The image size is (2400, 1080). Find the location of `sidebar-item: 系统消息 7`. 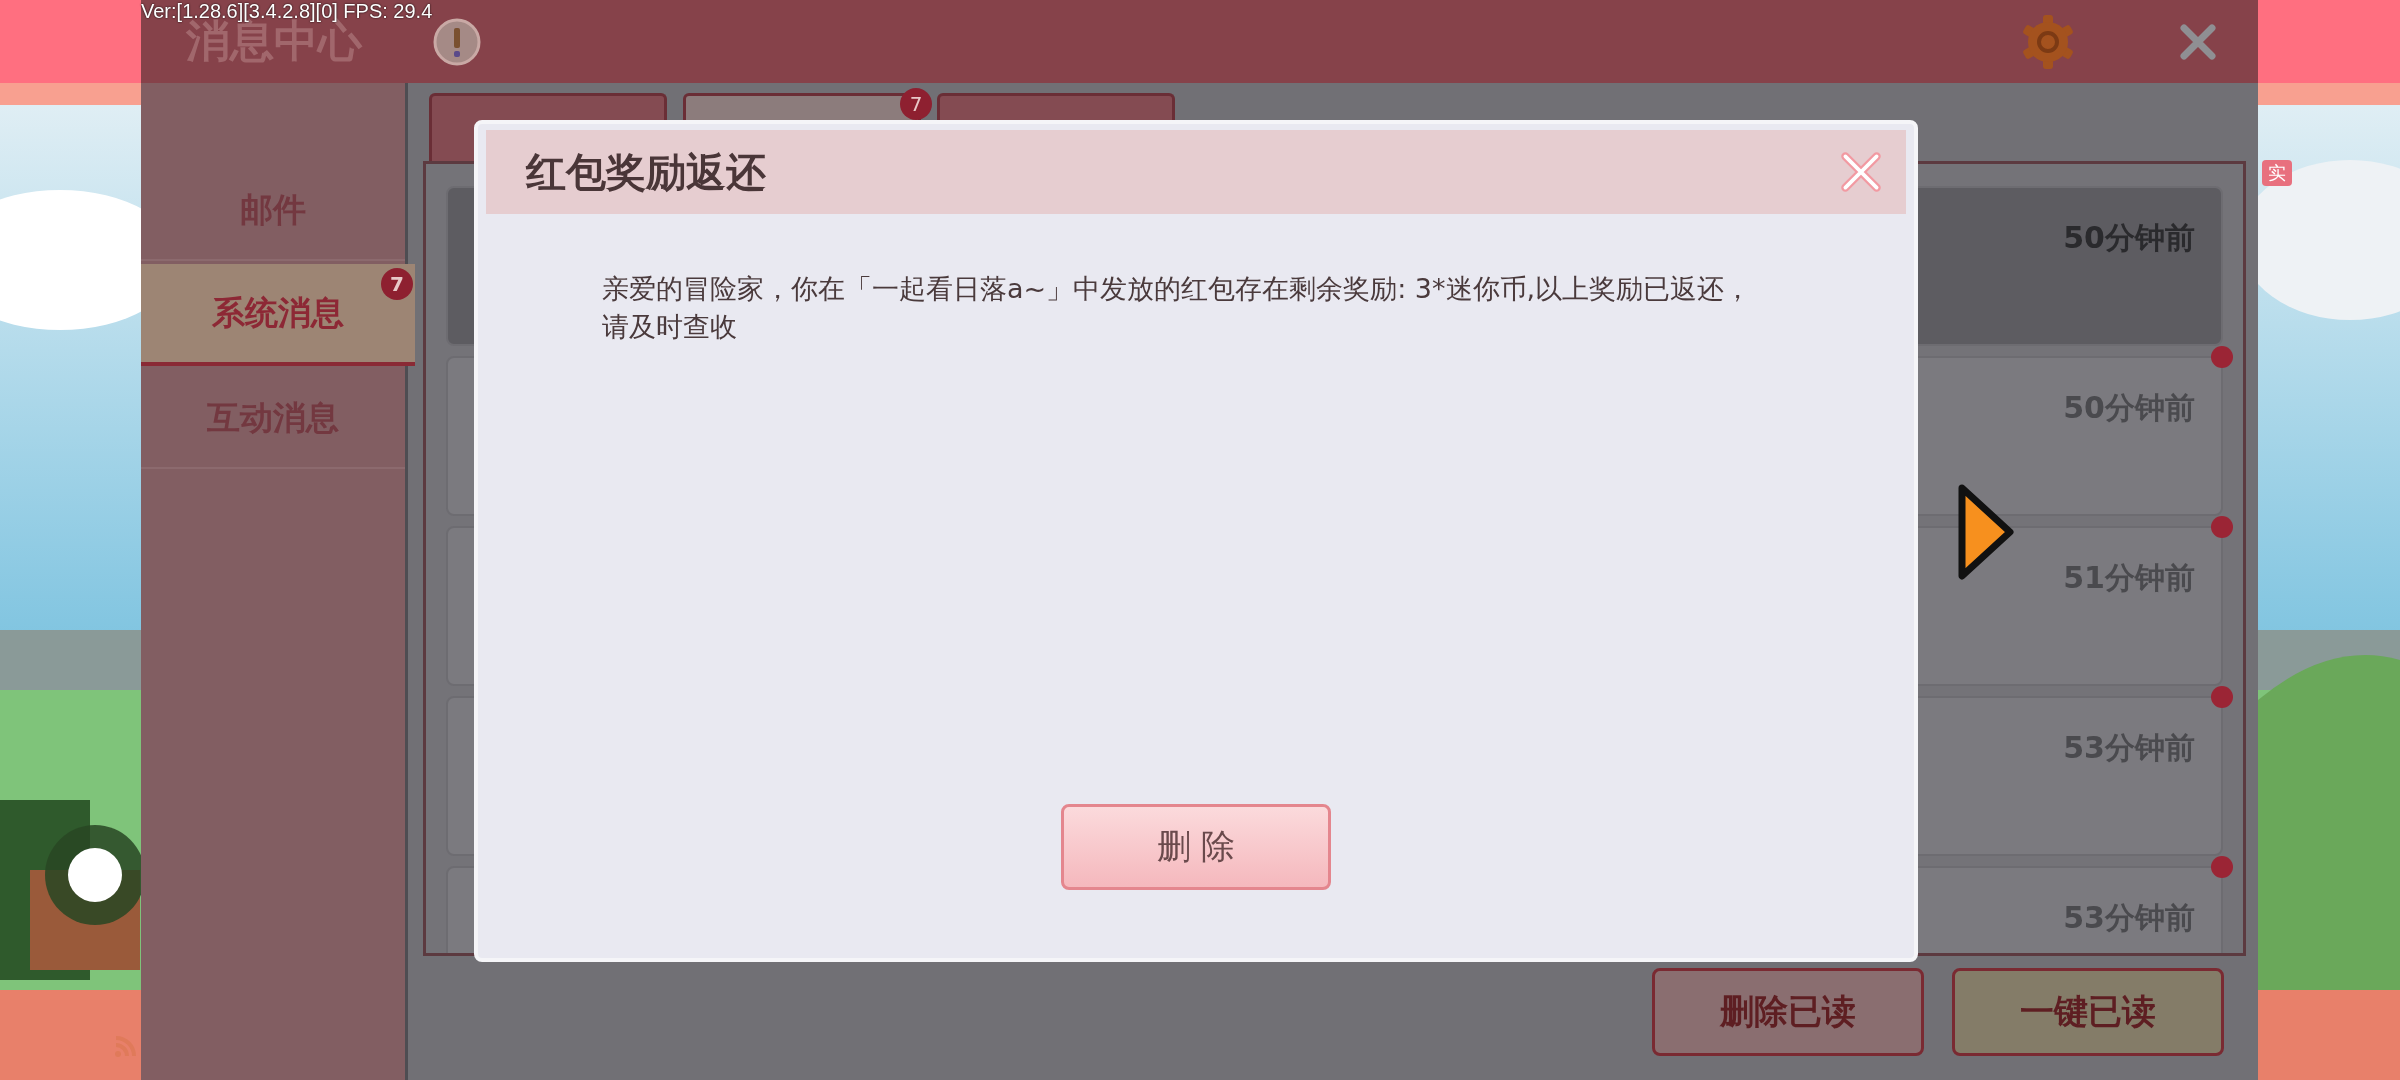

sidebar-item: 系统消息 7 is located at coordinates (278, 315).